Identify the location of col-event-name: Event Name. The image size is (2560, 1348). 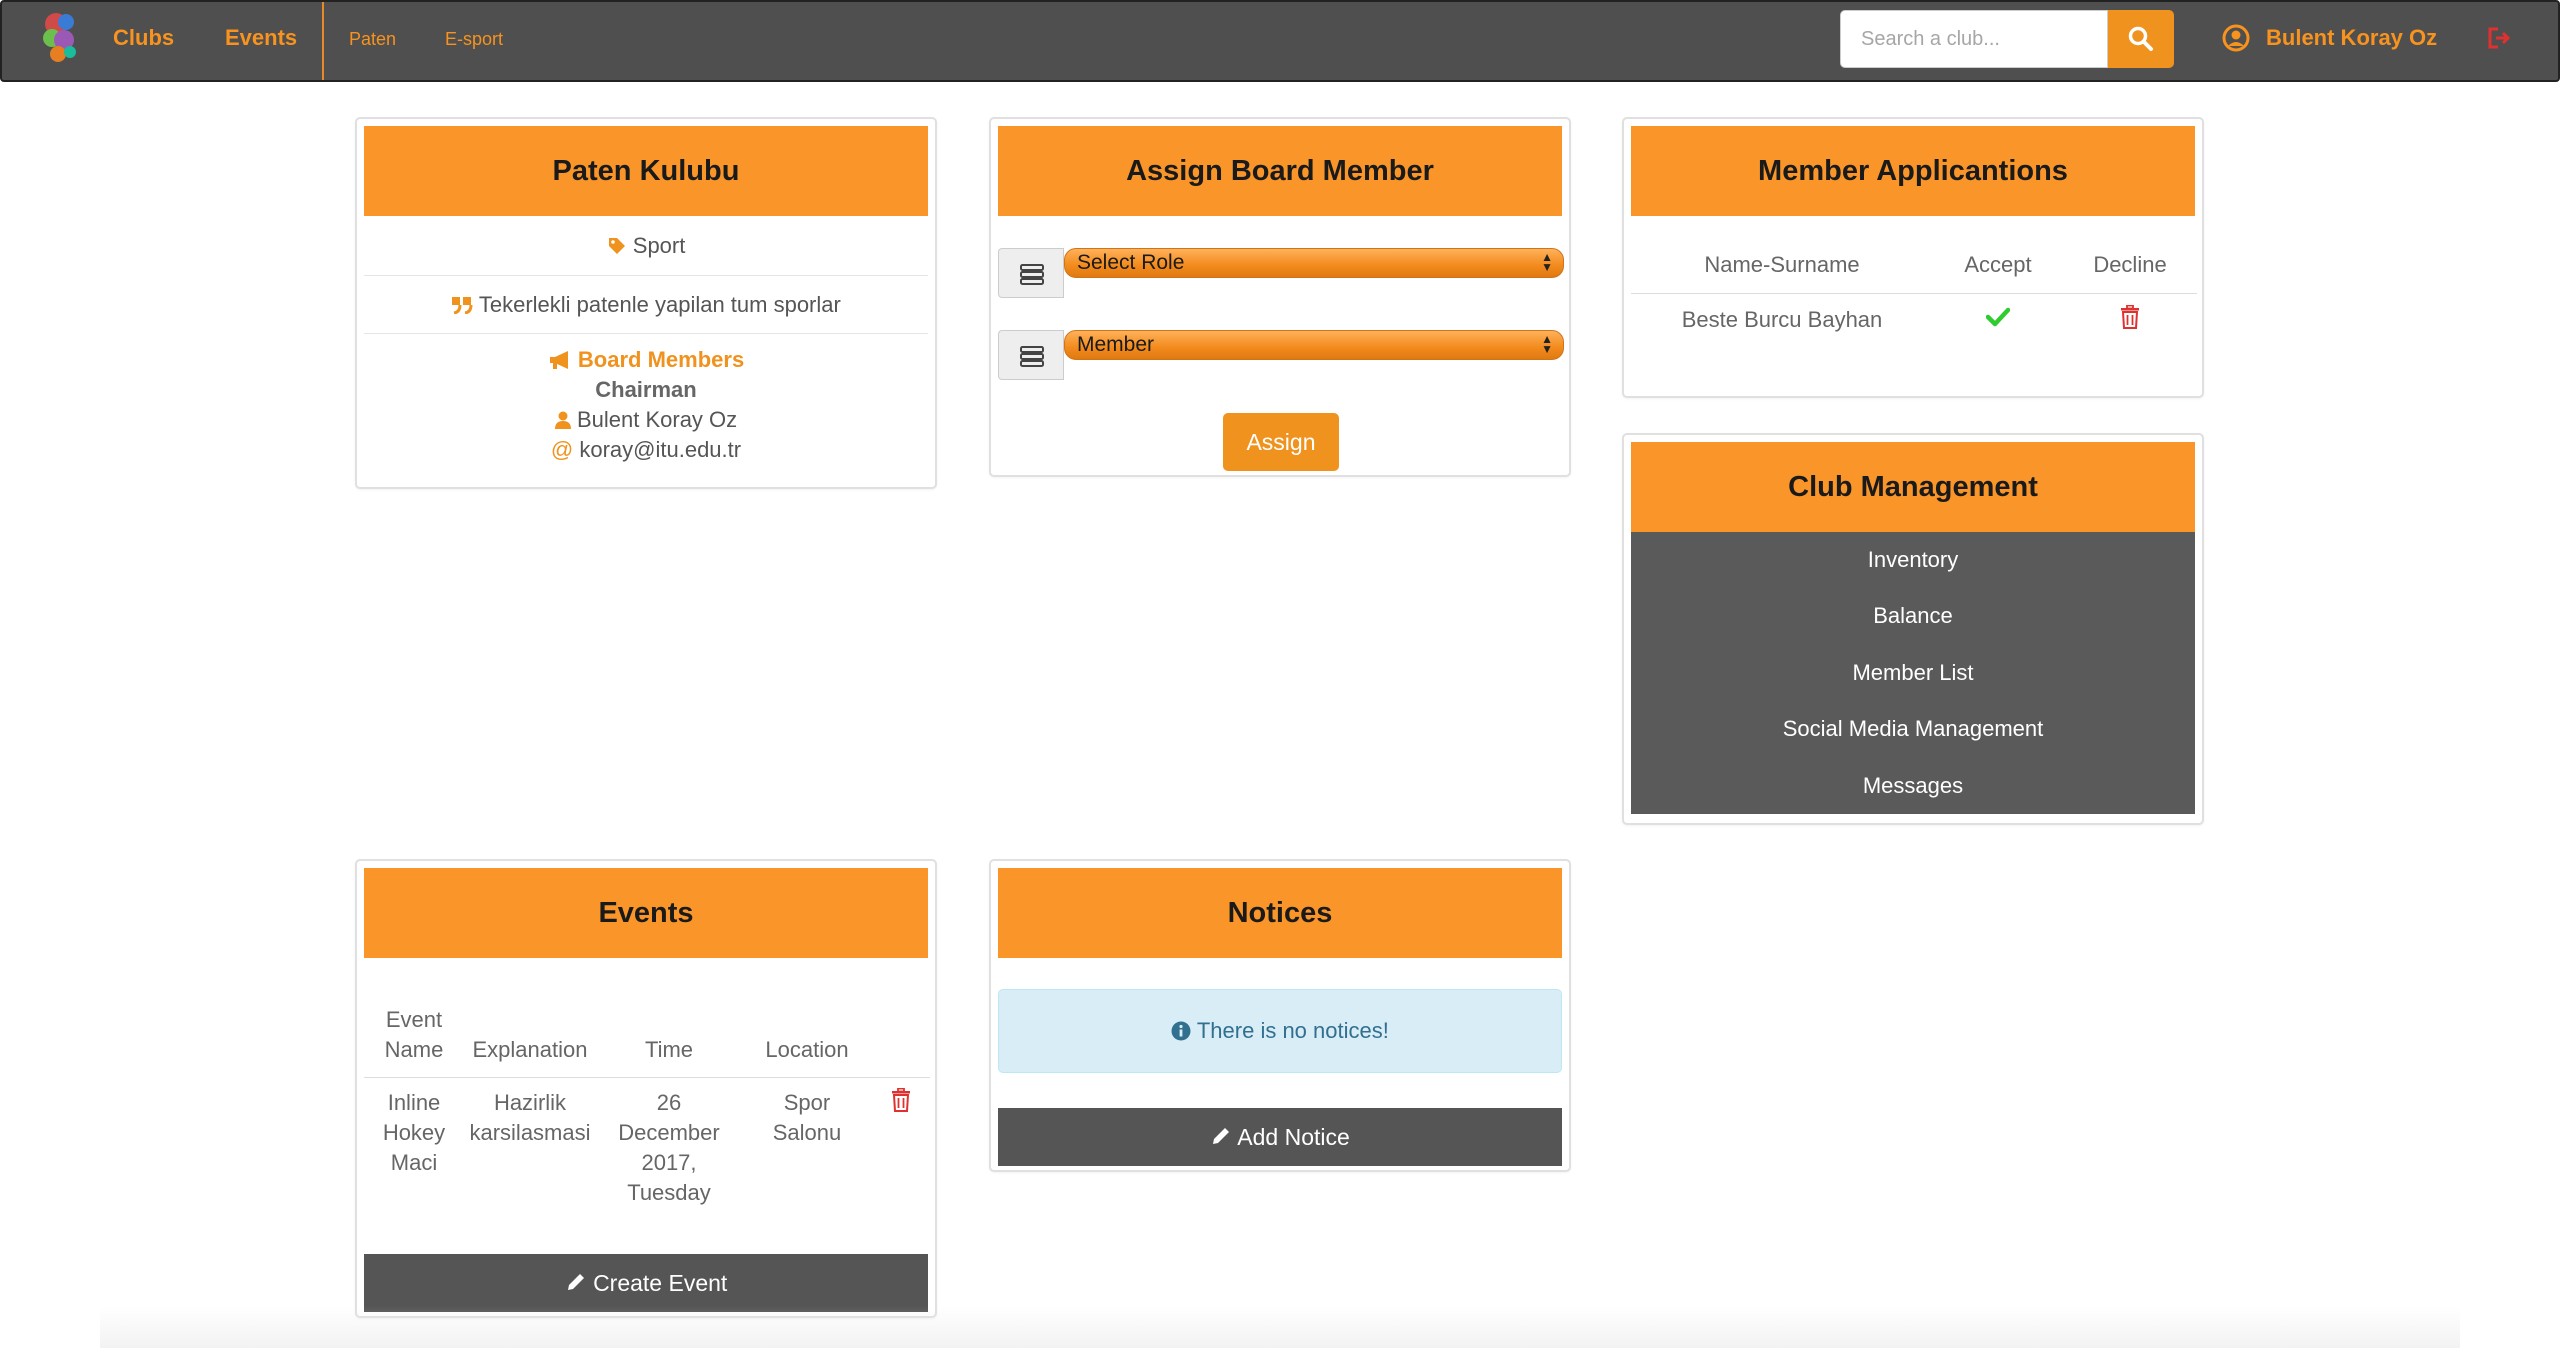
(414, 1026).